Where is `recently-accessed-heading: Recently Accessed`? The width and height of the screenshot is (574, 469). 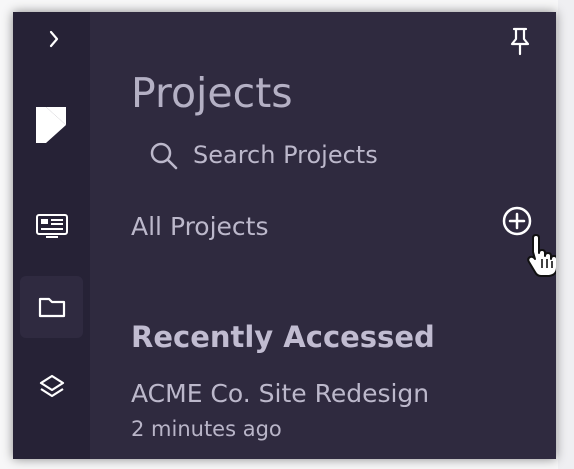
recently-accessed-heading: Recently Accessed is located at coordinates (283, 337).